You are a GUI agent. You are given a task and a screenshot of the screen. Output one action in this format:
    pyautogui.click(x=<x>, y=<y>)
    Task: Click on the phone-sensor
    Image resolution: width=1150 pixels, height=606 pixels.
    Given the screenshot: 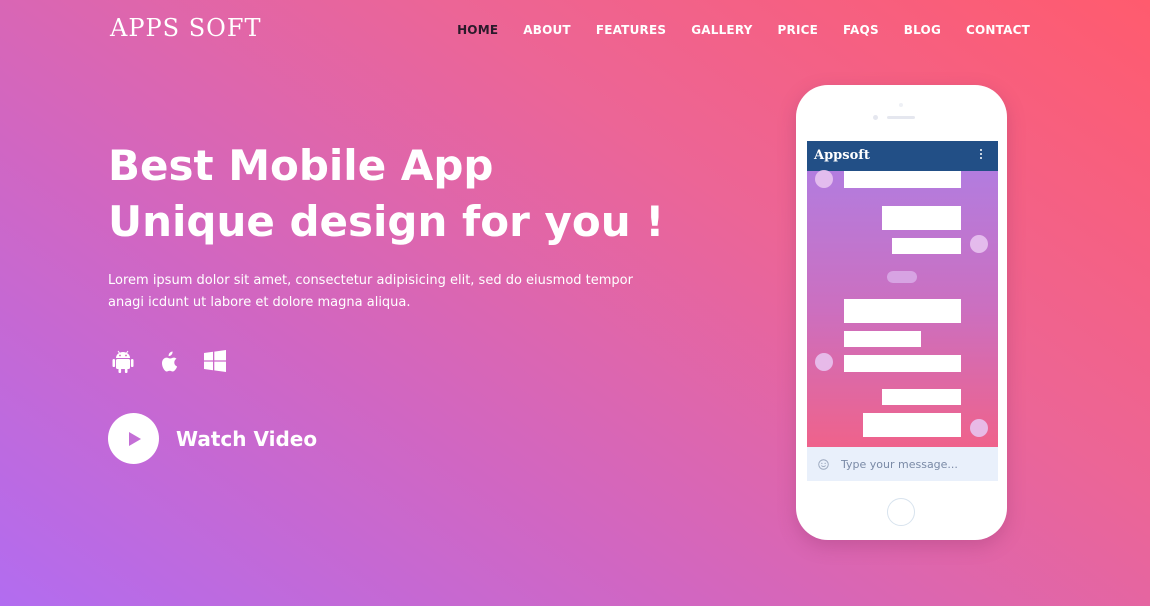 What is the action you would take?
    pyautogui.click(x=901, y=105)
    